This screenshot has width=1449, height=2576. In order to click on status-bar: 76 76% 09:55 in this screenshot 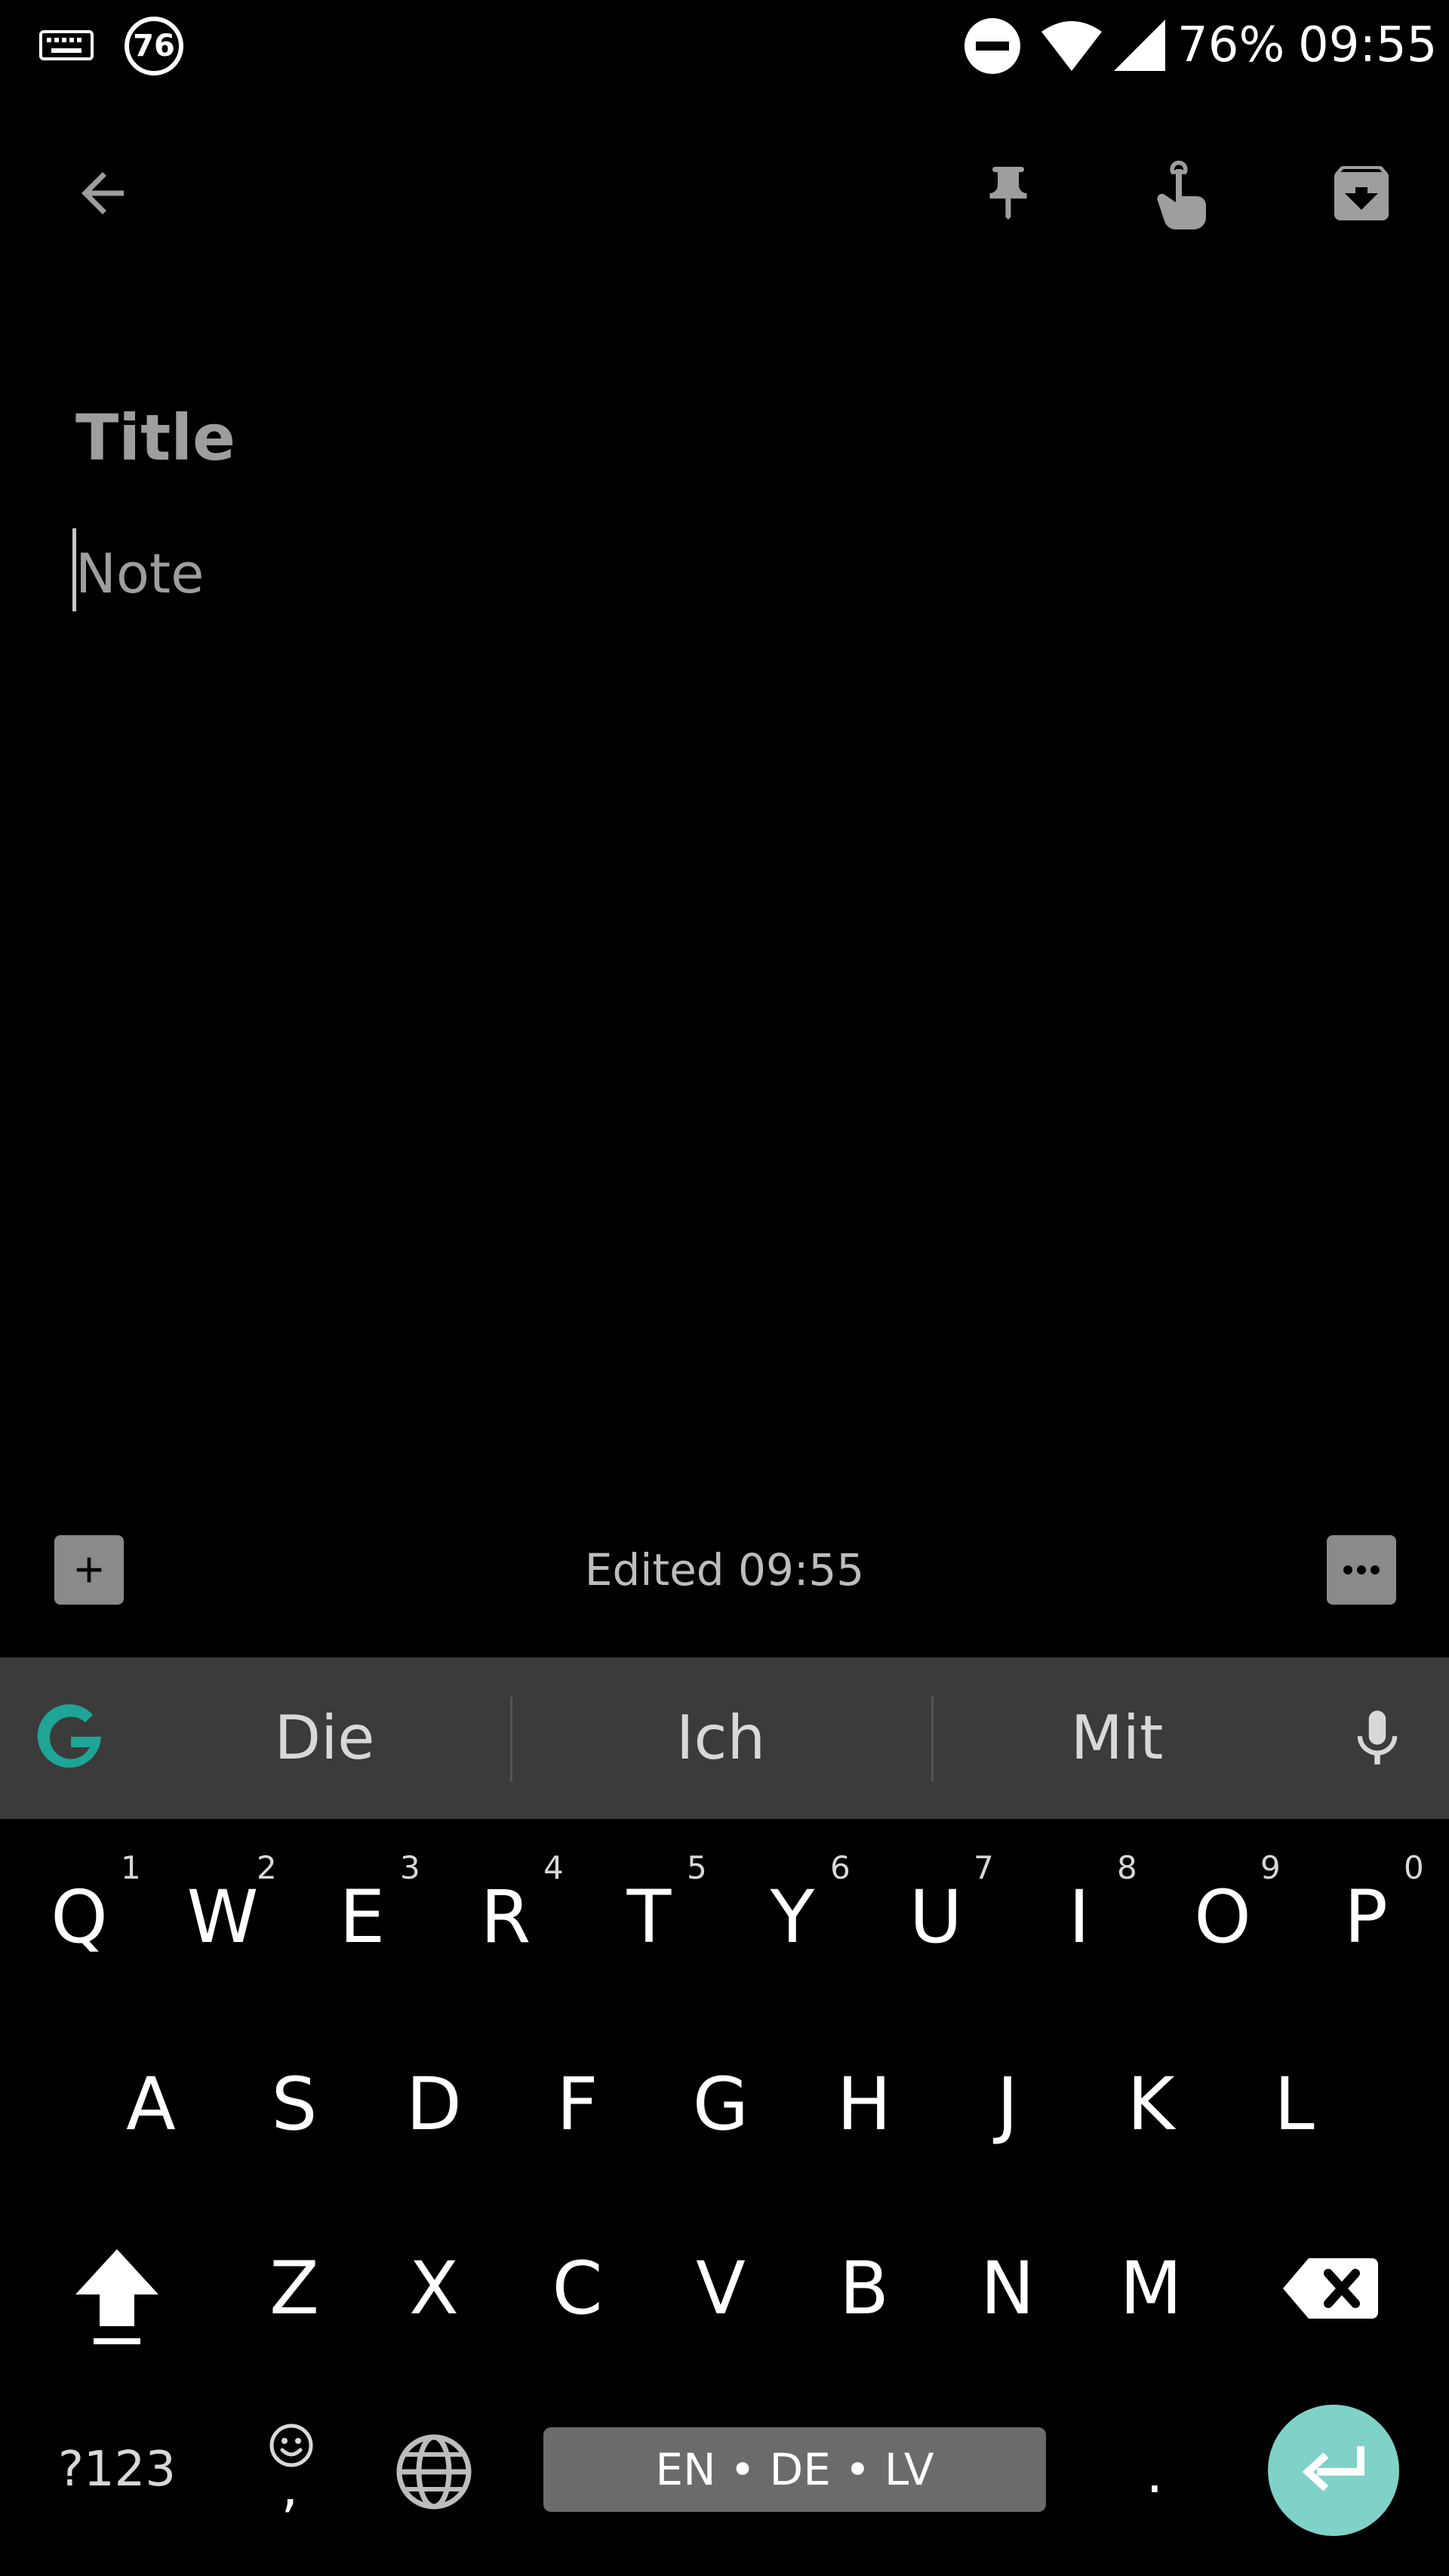, I will do `click(724, 45)`.